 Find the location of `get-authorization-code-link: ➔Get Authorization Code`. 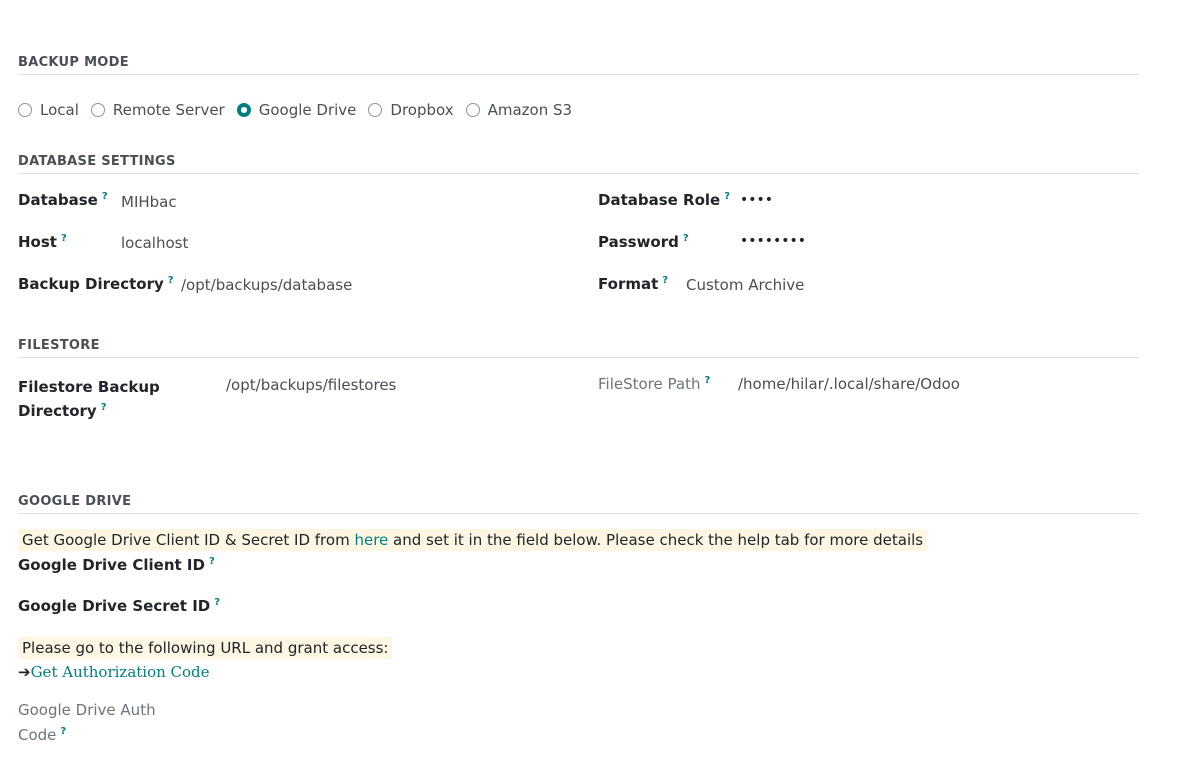

get-authorization-code-link: ➔Get Authorization Code is located at coordinates (114, 672).